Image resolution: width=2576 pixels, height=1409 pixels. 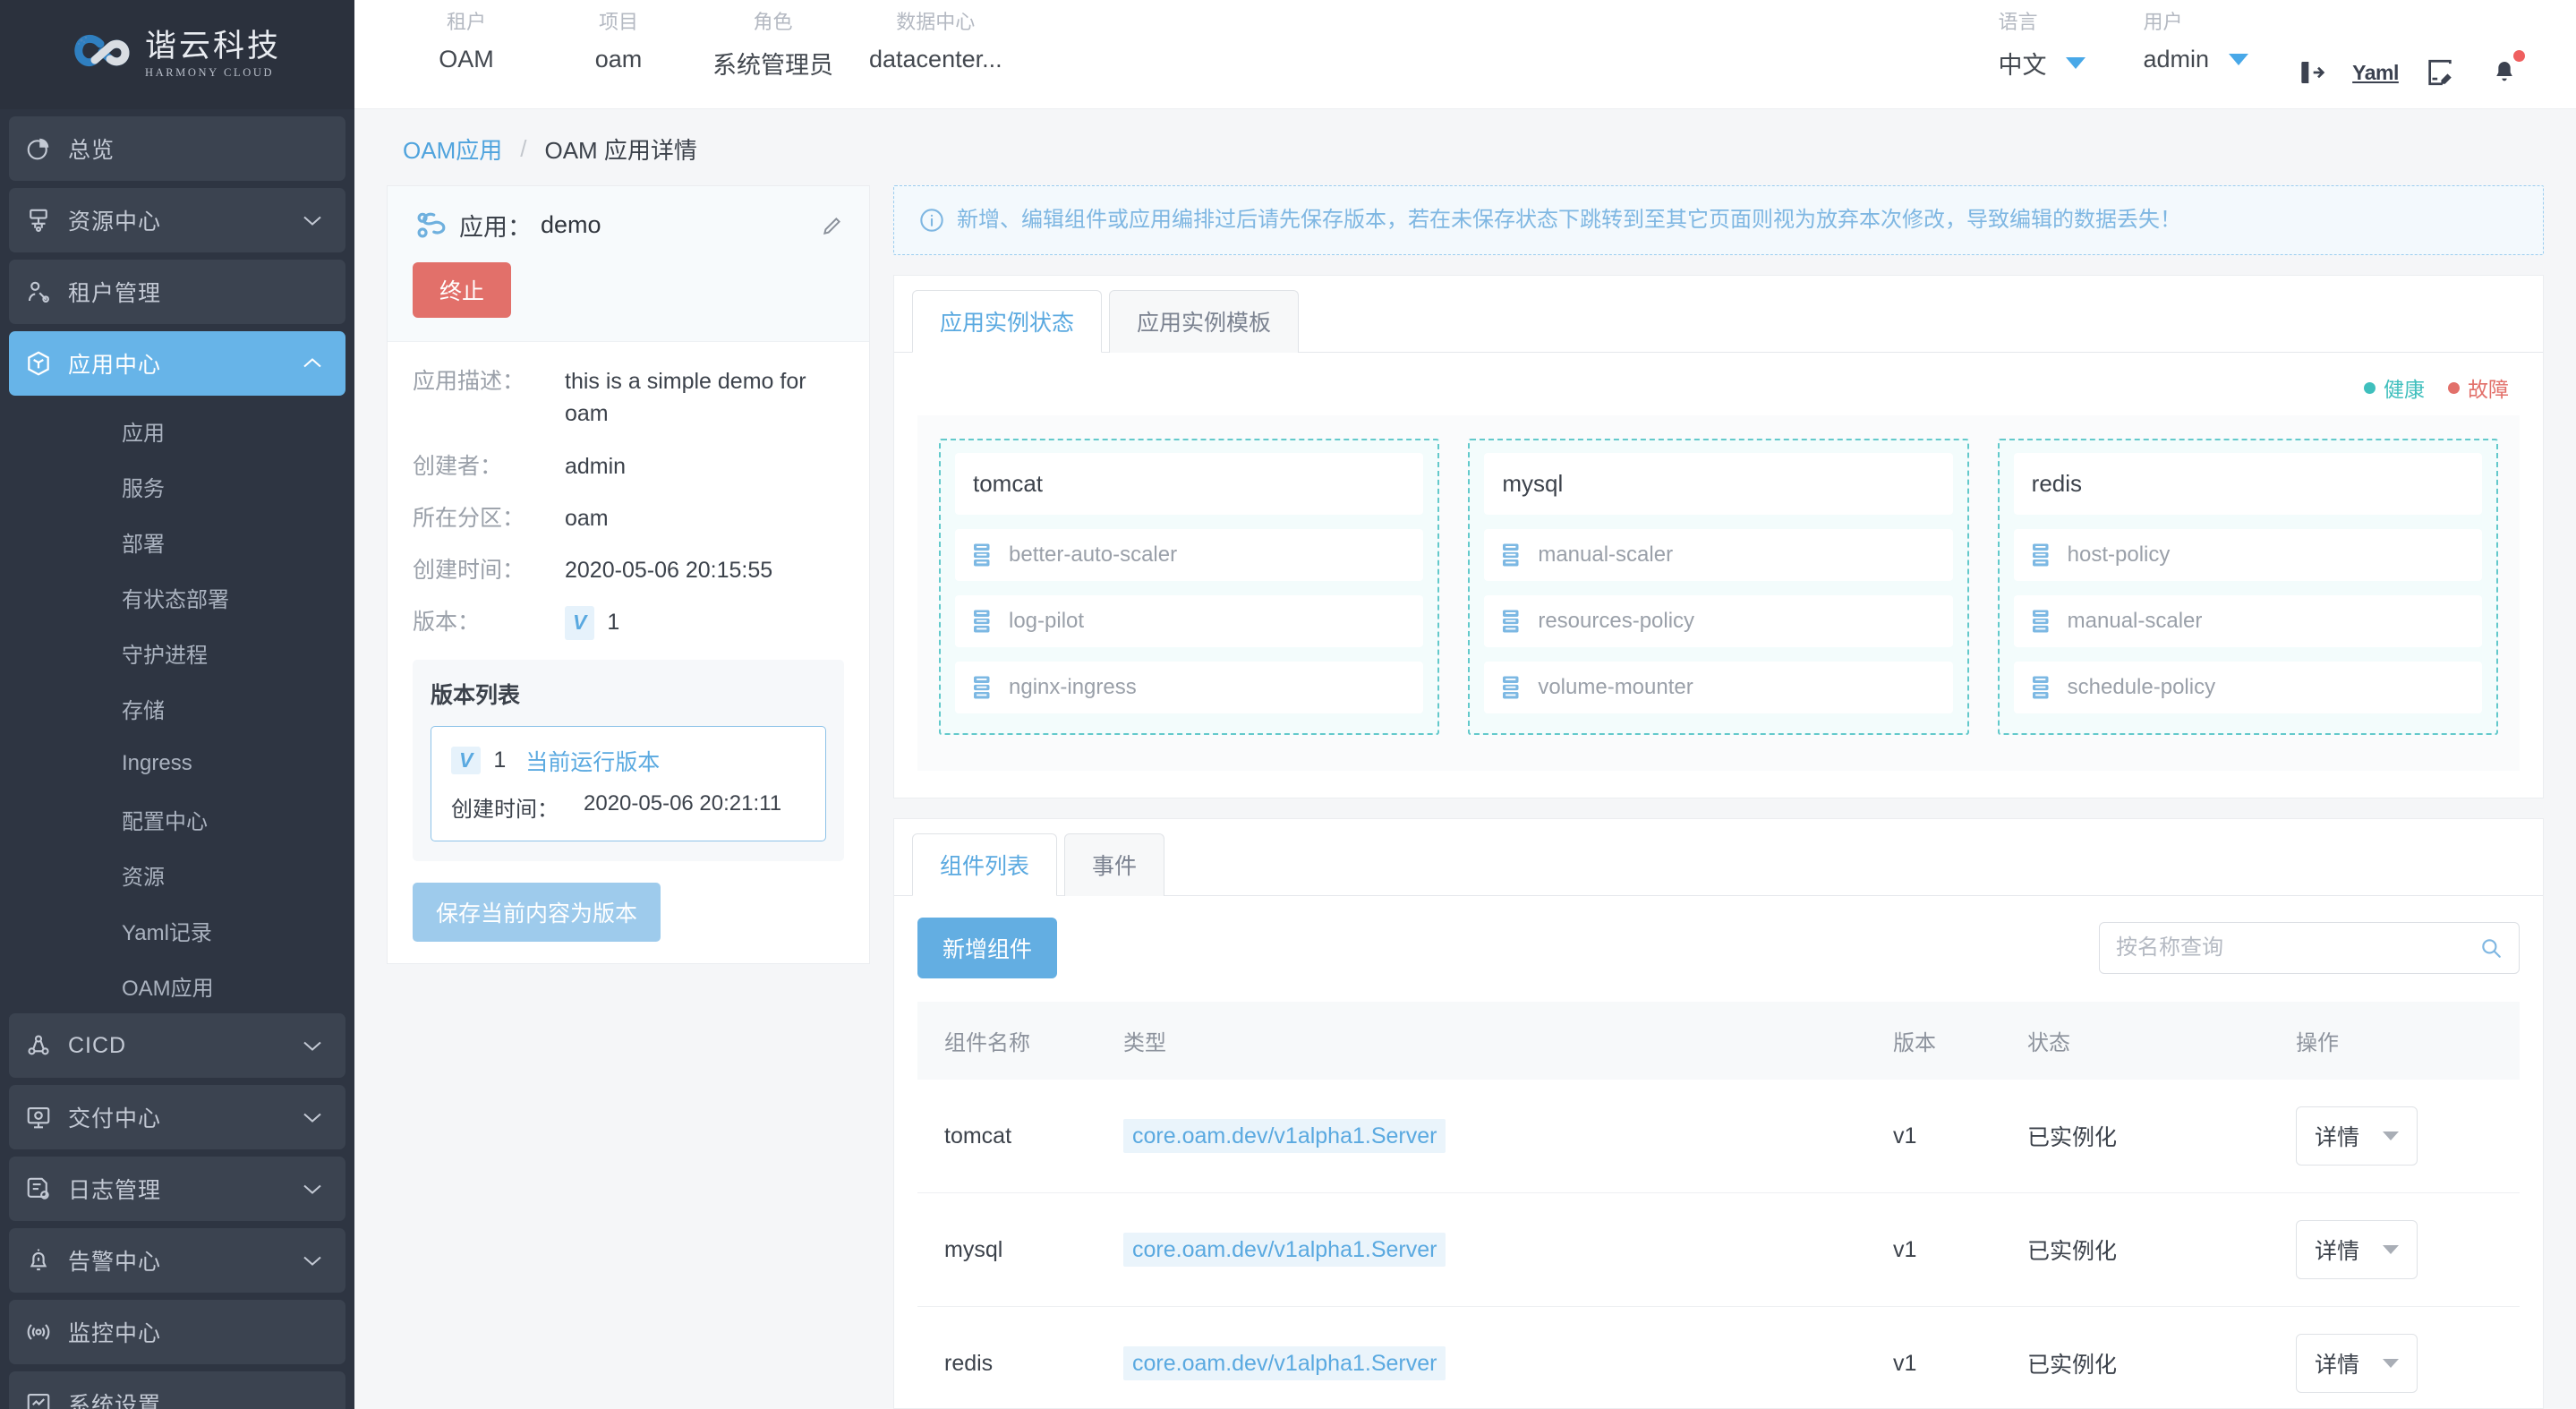 I want to click on trait-item: volume-mounter, so click(x=1718, y=688).